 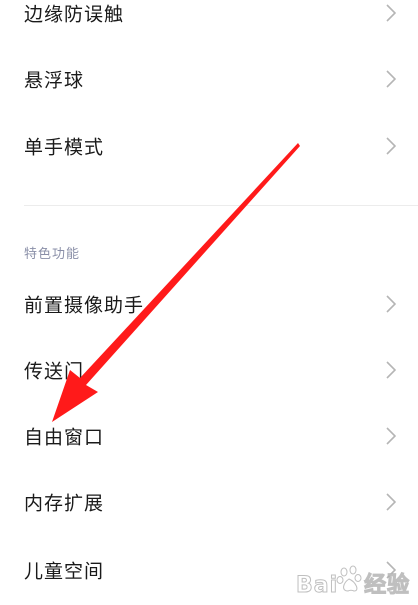 What do you see at coordinates (221, 205) in the screenshot?
I see `section-divider` at bounding box center [221, 205].